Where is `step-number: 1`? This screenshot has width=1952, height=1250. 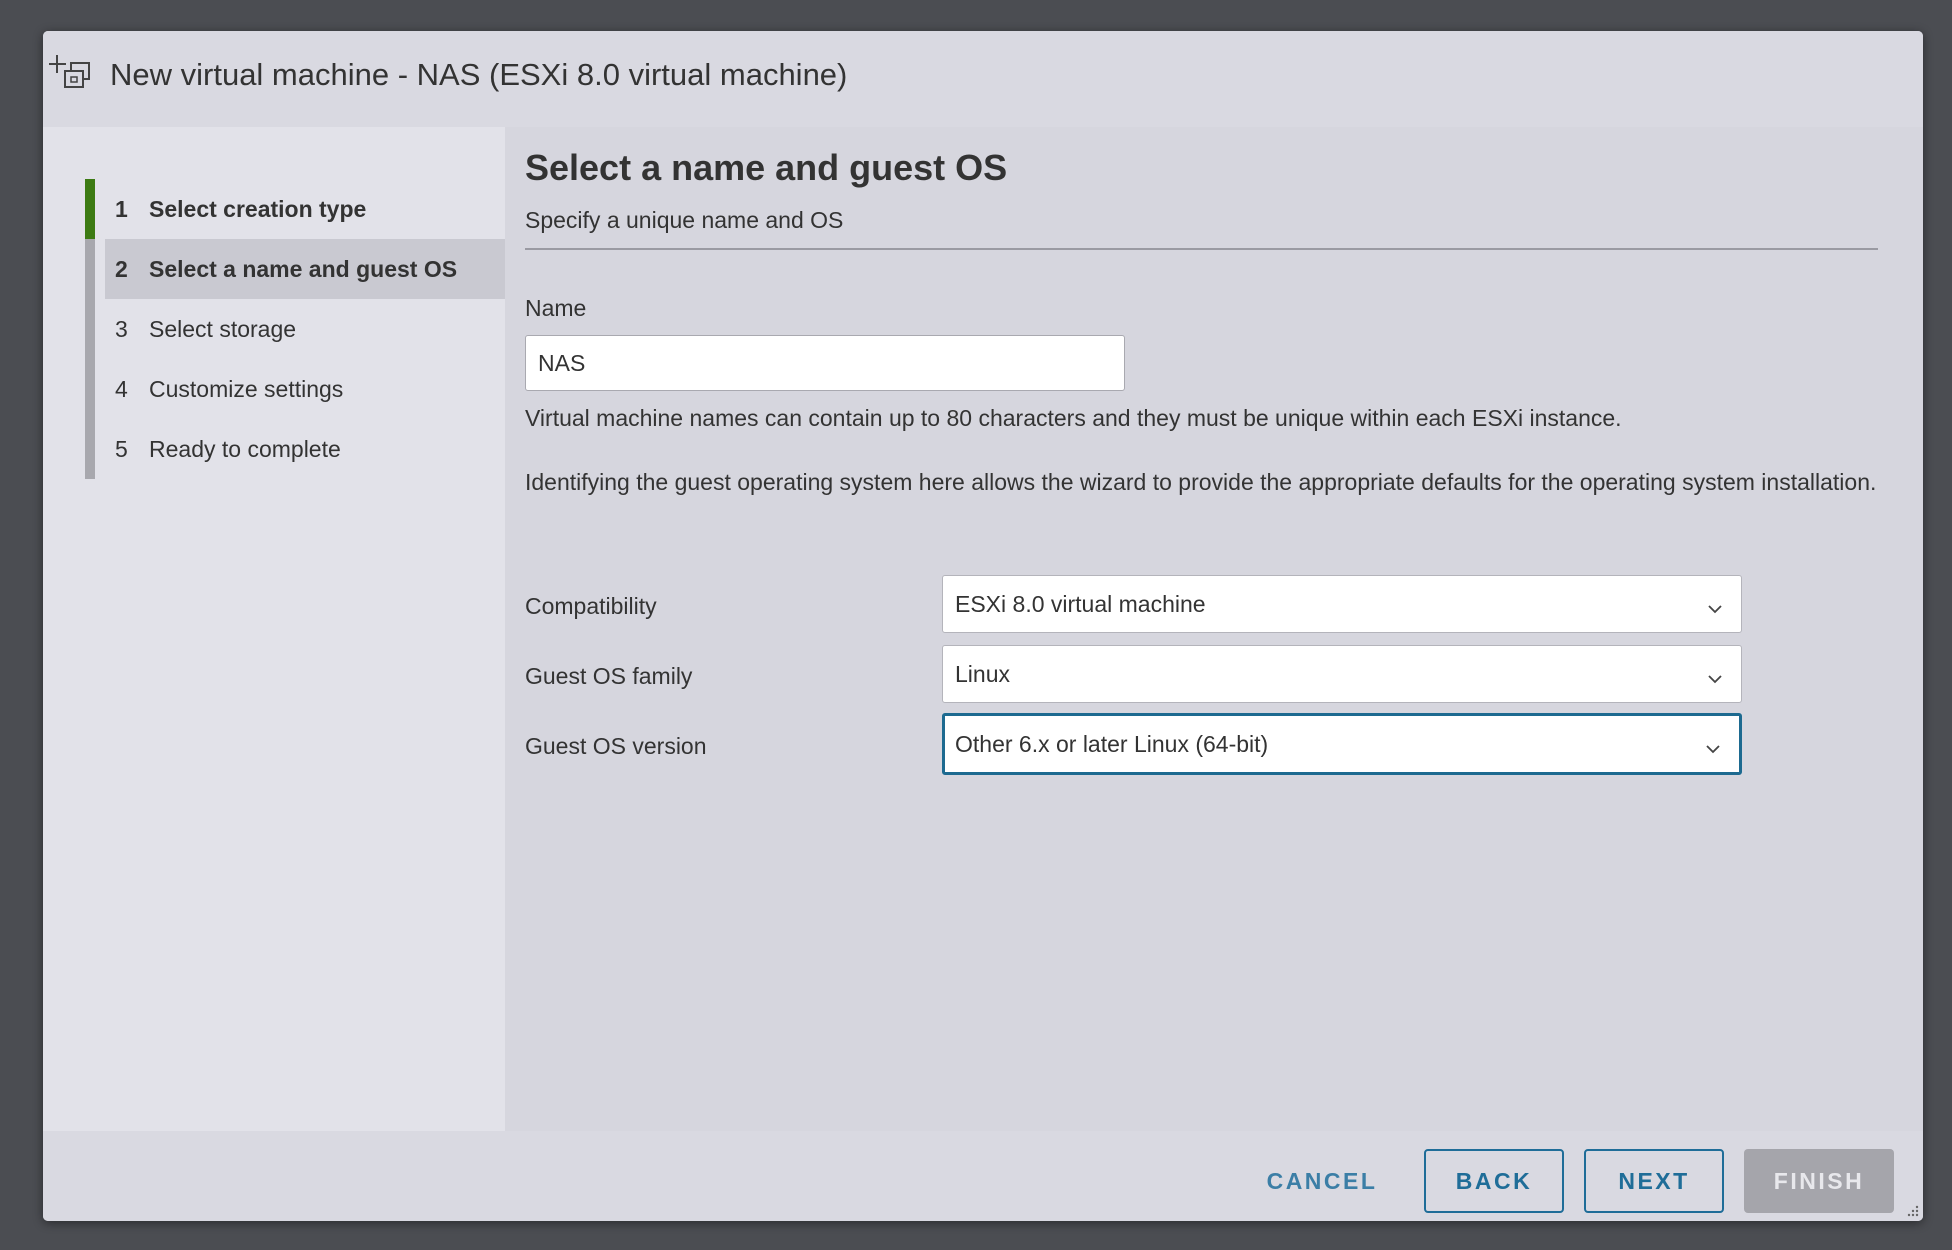 step-number: 1 is located at coordinates (121, 208).